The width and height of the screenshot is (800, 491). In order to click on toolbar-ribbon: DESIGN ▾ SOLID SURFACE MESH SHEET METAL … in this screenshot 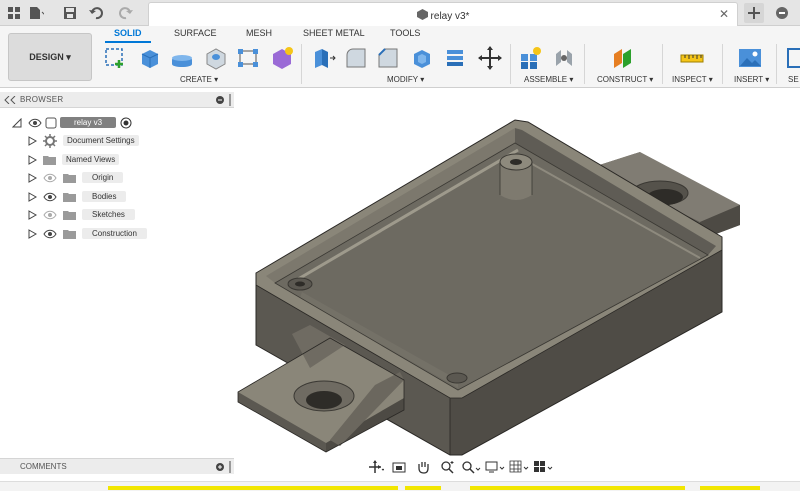, I will do `click(400, 57)`.